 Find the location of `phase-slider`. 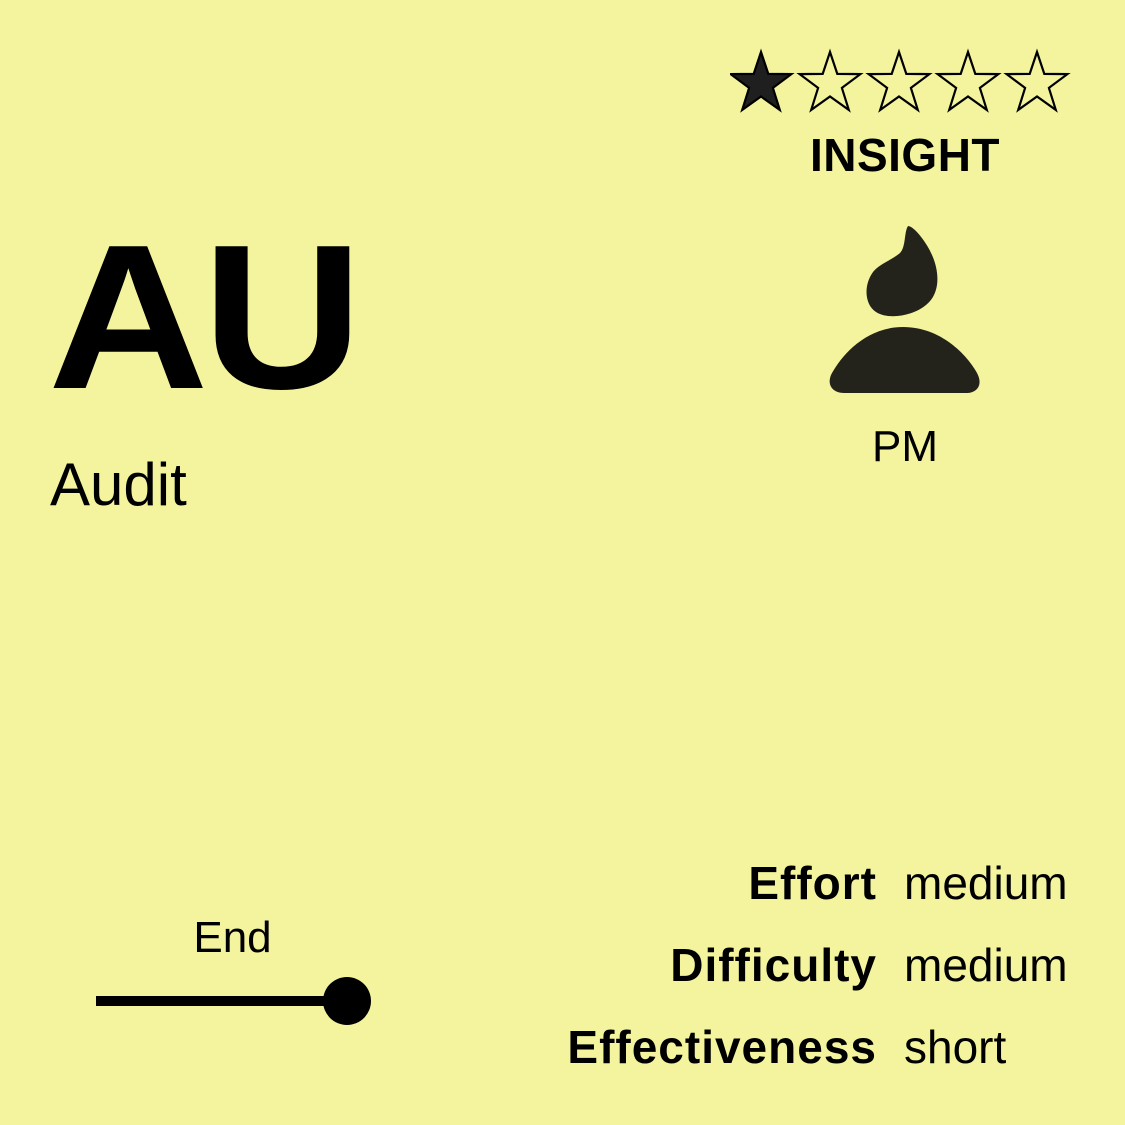

phase-slider is located at coordinates (233, 1001).